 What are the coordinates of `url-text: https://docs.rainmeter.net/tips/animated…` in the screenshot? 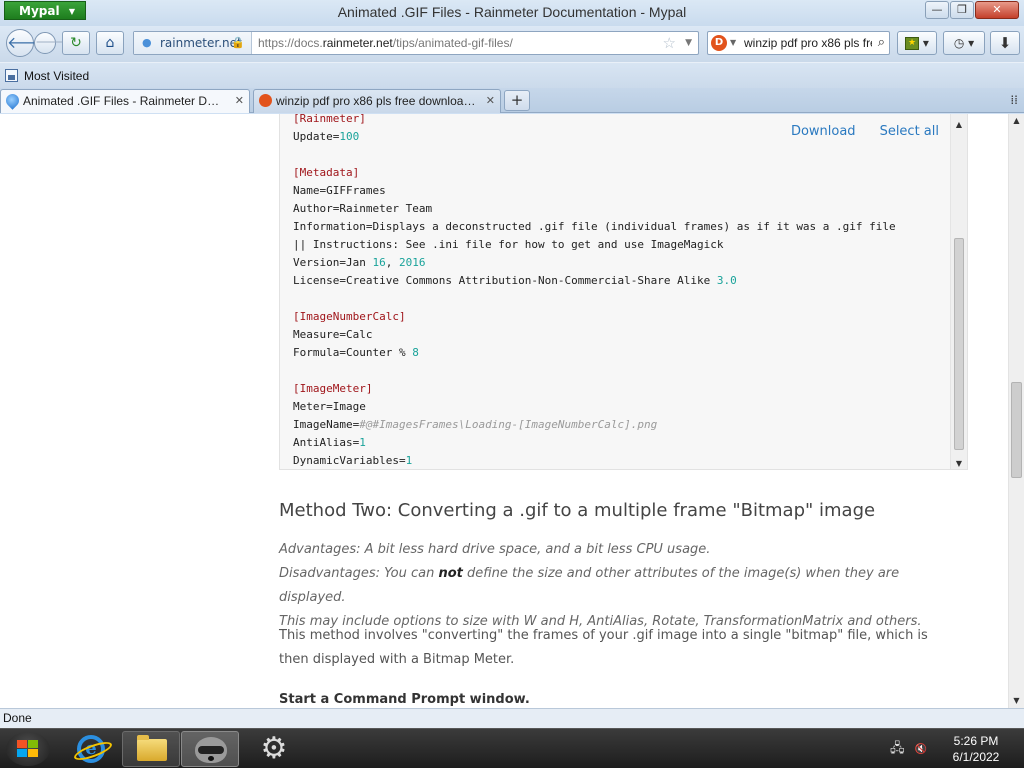 It's located at (385, 43).